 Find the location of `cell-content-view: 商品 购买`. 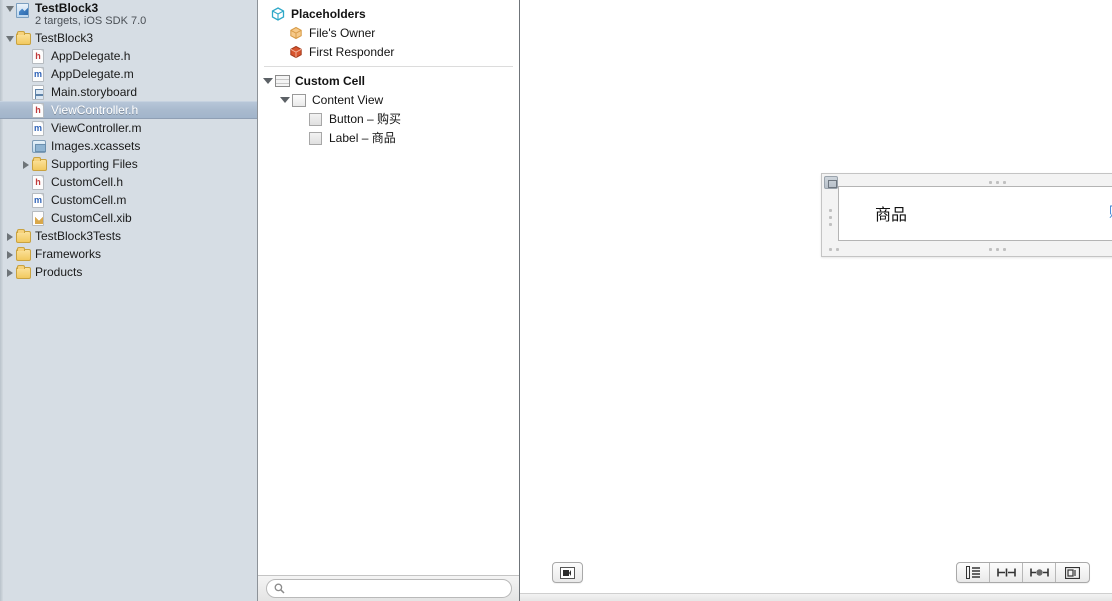

cell-content-view: 商品 购买 is located at coordinates (975, 213).